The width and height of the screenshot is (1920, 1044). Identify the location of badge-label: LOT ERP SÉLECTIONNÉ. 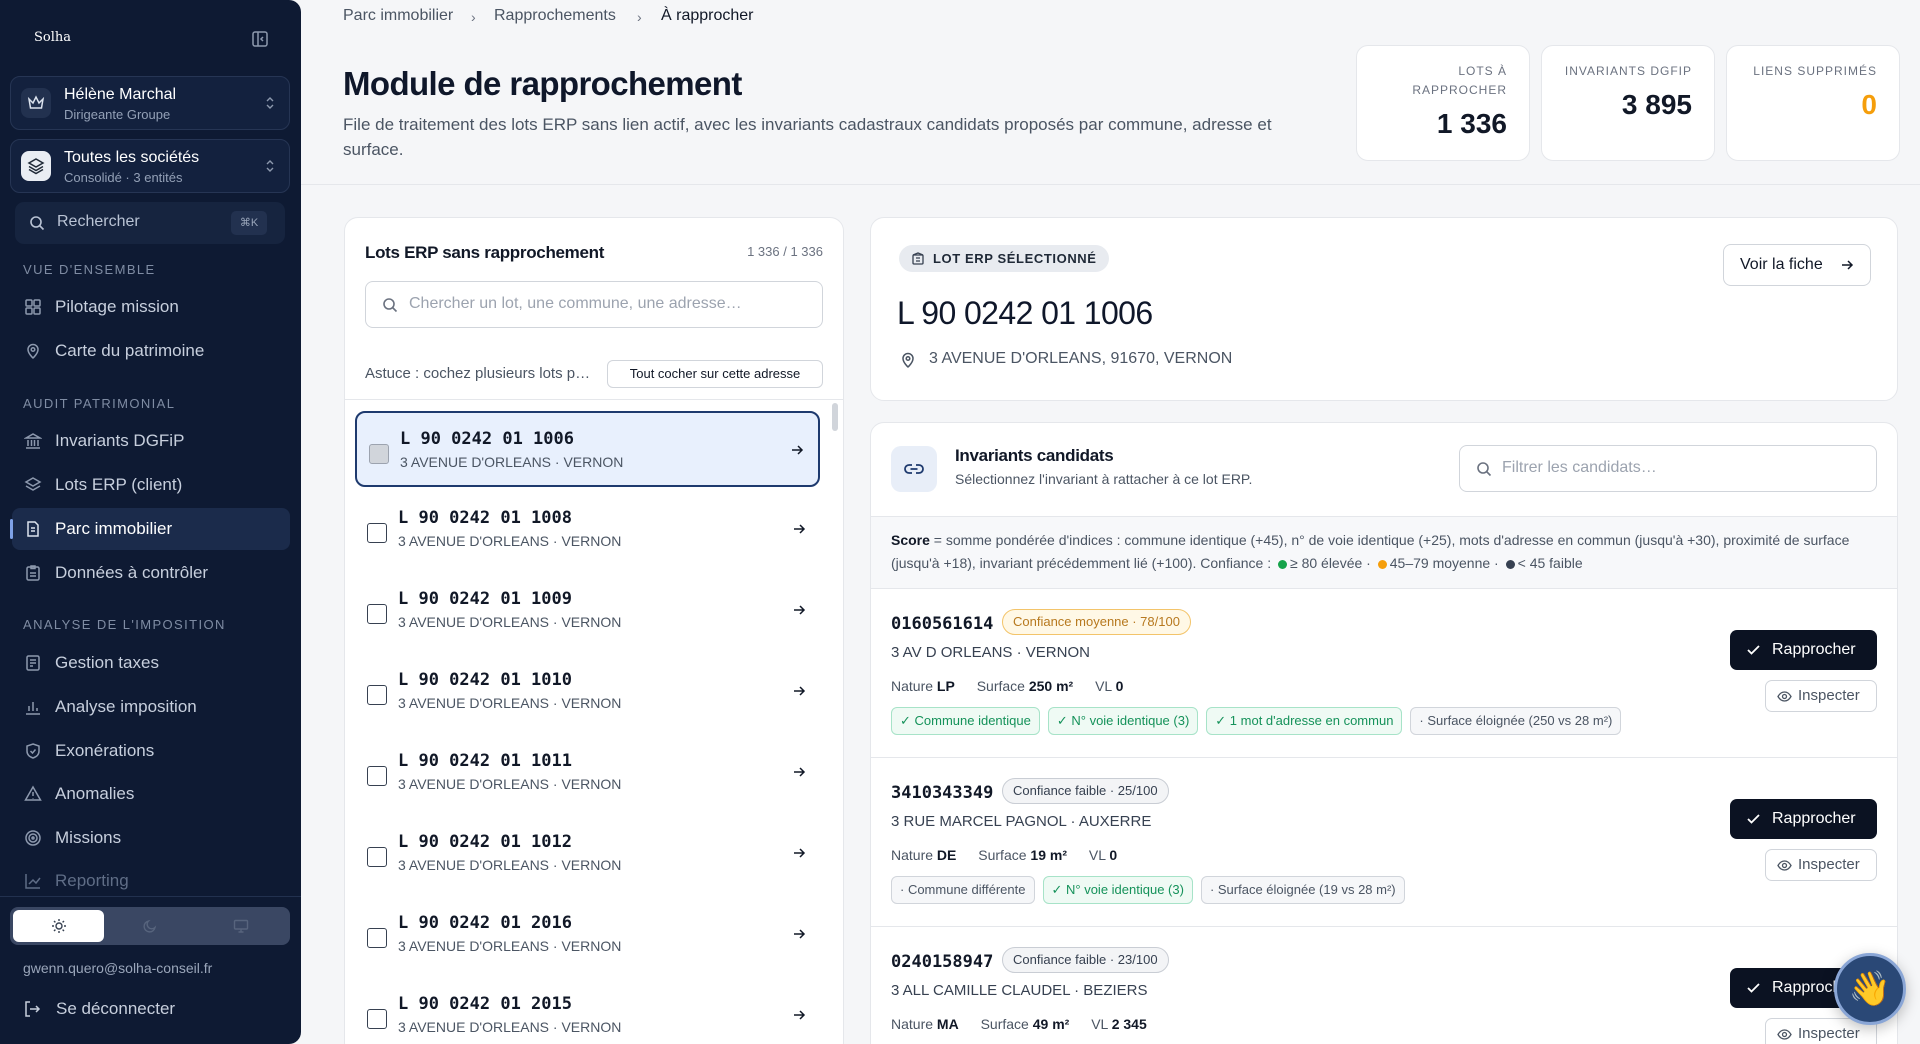
(1015, 258).